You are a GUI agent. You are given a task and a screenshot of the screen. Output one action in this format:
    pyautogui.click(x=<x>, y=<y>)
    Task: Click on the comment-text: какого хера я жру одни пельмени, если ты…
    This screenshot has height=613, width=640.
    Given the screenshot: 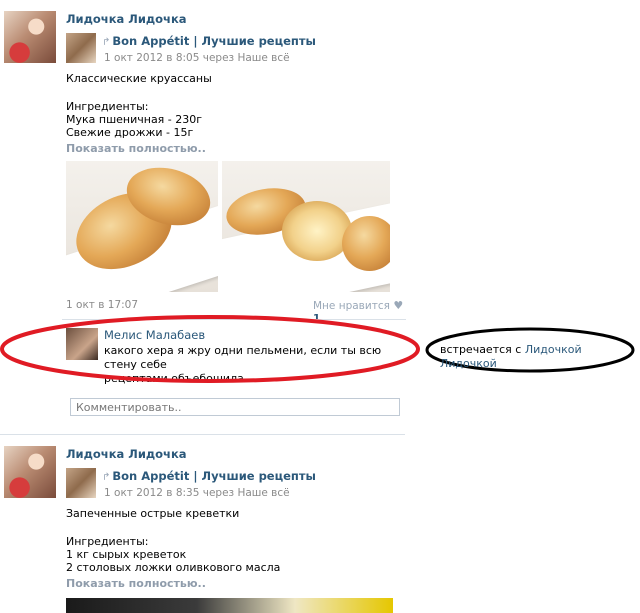 What is the action you would take?
    pyautogui.click(x=257, y=365)
    